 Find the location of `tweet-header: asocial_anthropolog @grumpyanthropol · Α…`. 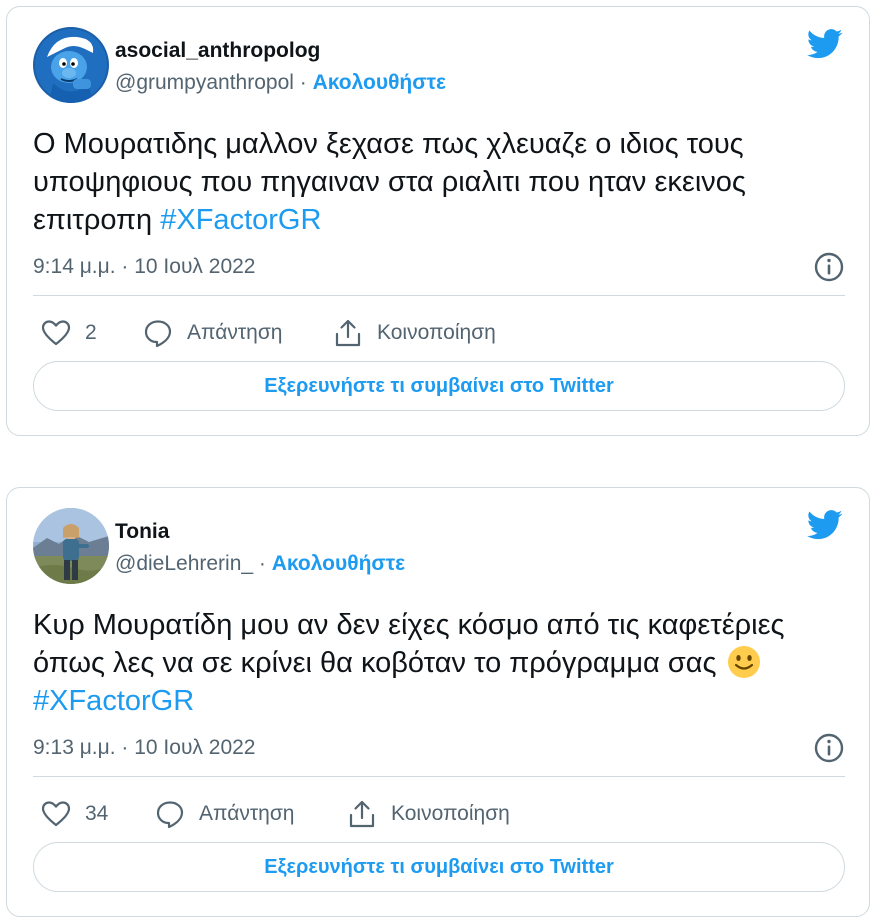

tweet-header: asocial_anthropolog @grumpyanthropol · Α… is located at coordinates (438, 57).